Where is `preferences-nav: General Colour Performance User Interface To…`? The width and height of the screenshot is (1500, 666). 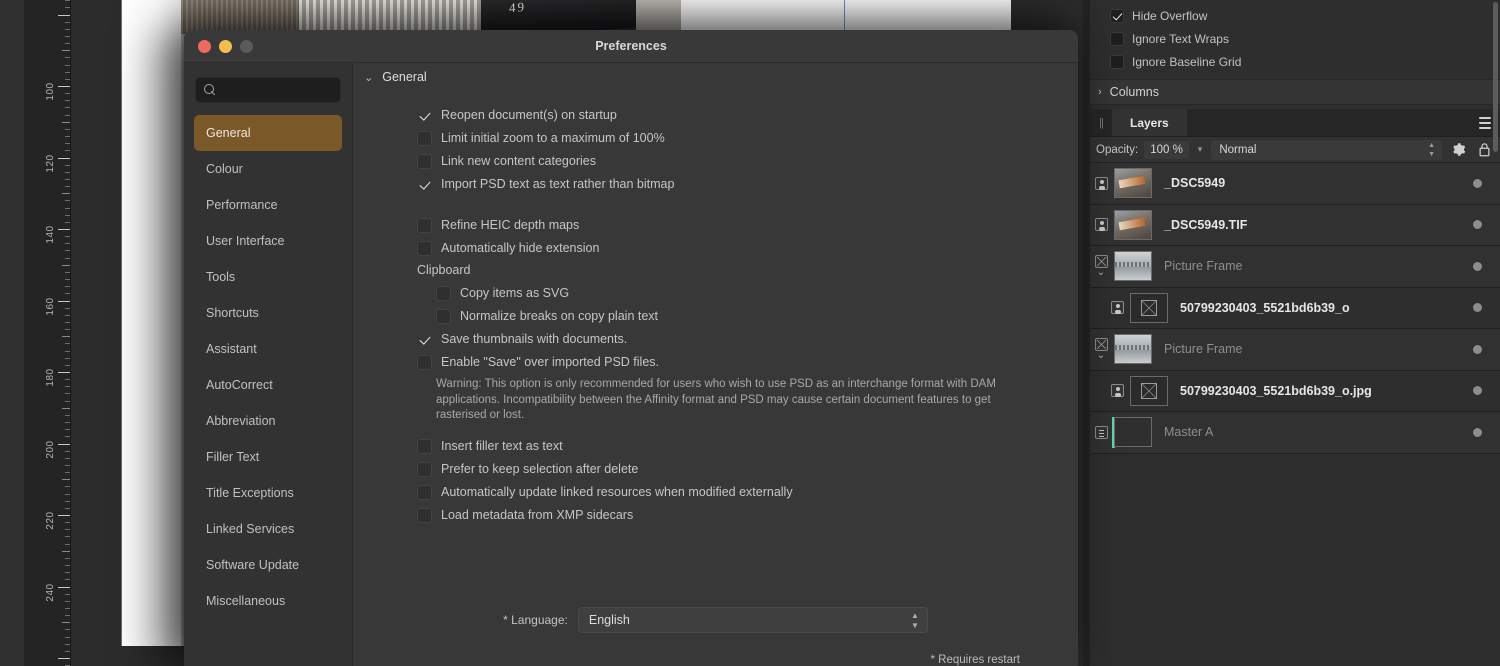 preferences-nav: General Colour Performance User Interface To… is located at coordinates (268, 367).